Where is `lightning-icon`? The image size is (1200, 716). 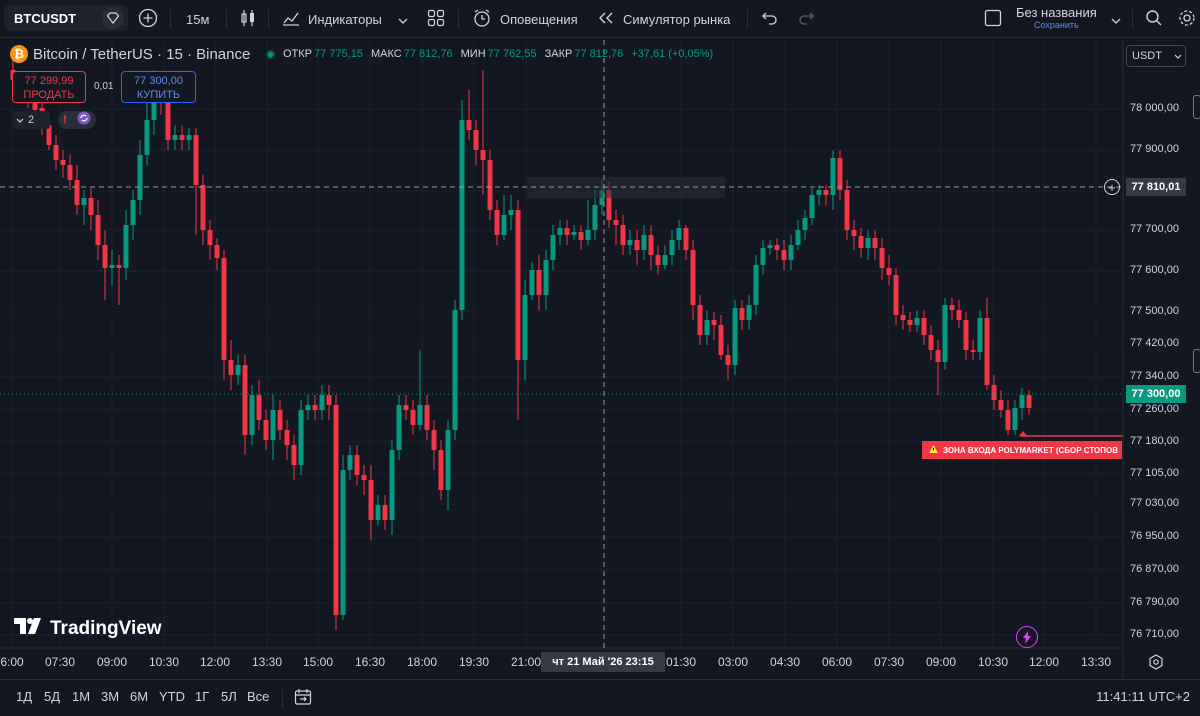
lightning-icon is located at coordinates (1027, 637).